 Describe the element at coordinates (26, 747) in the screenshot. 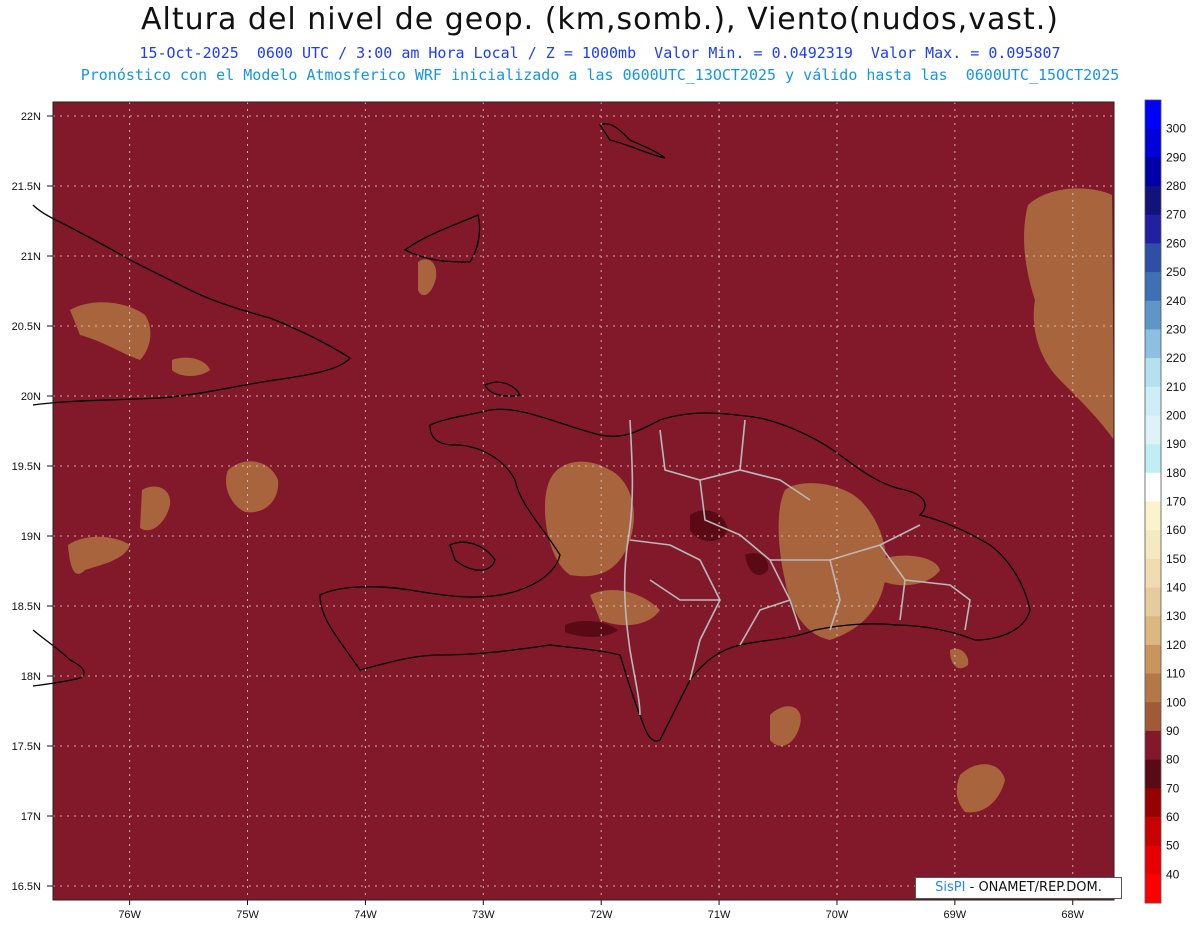

I see `lat-tick-label: 17.5N` at that location.